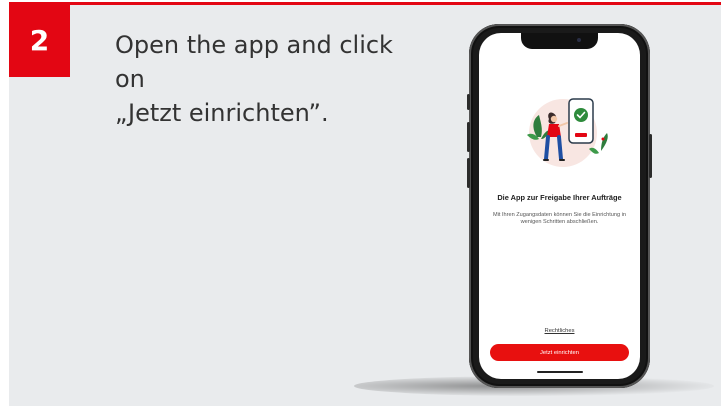 This screenshot has height=406, width=721. What do you see at coordinates (559, 331) in the screenshot?
I see `legal-link: Rechtliches` at bounding box center [559, 331].